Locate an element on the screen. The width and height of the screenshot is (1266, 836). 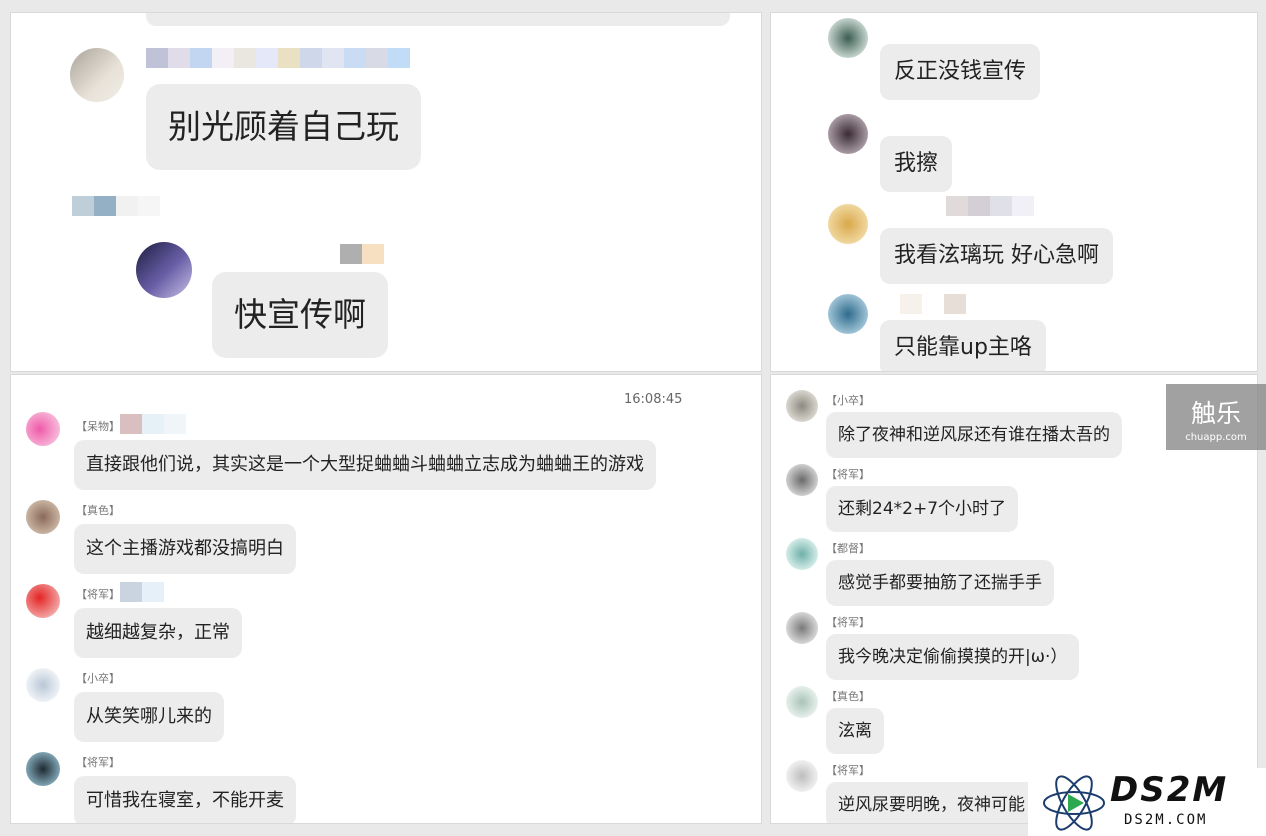
message-bubble: 我看泫璃玩 好心急啊 is located at coordinates (996, 256).